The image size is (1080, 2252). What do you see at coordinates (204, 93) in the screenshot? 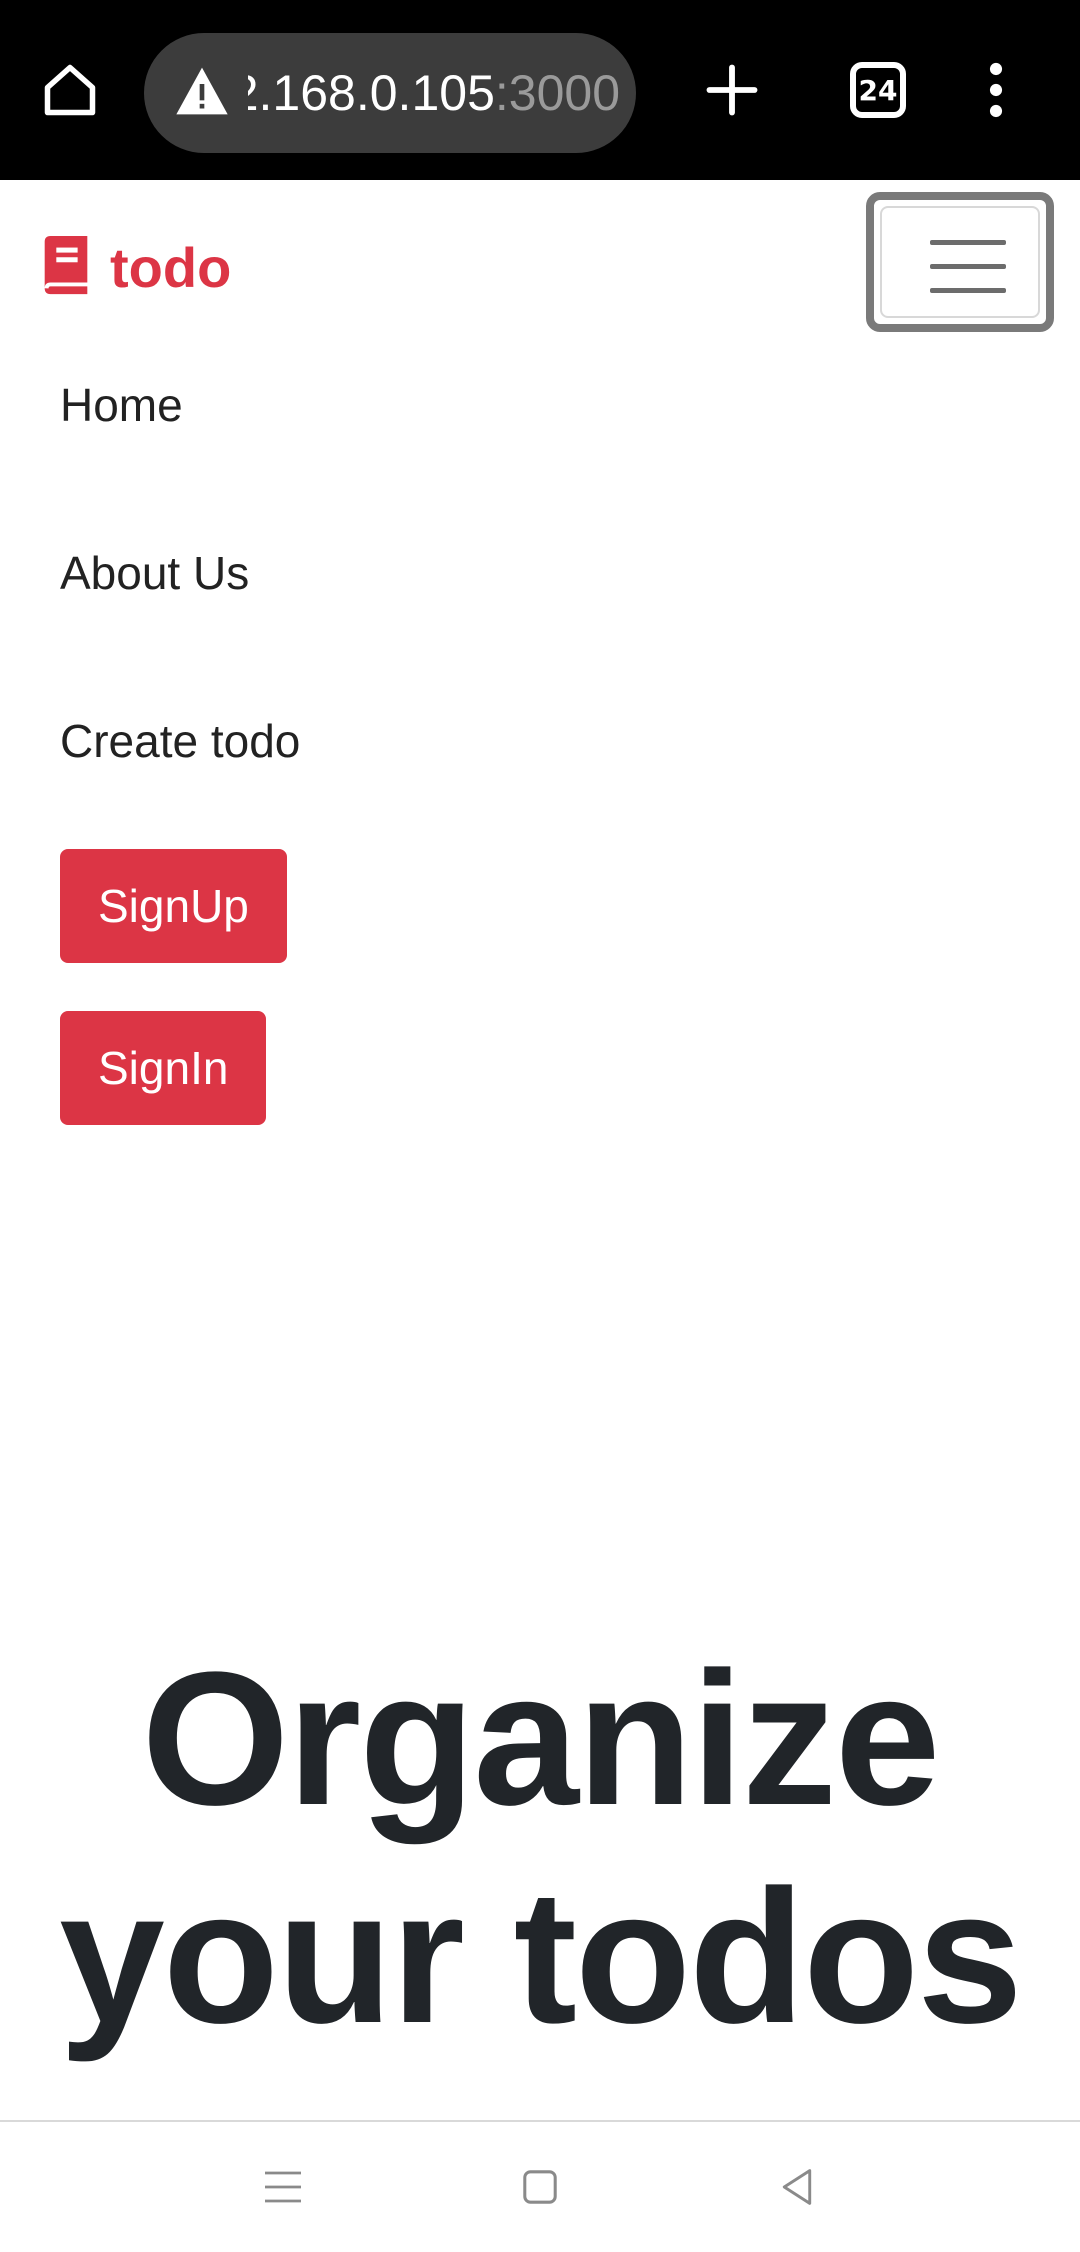
I see `warning-icon` at bounding box center [204, 93].